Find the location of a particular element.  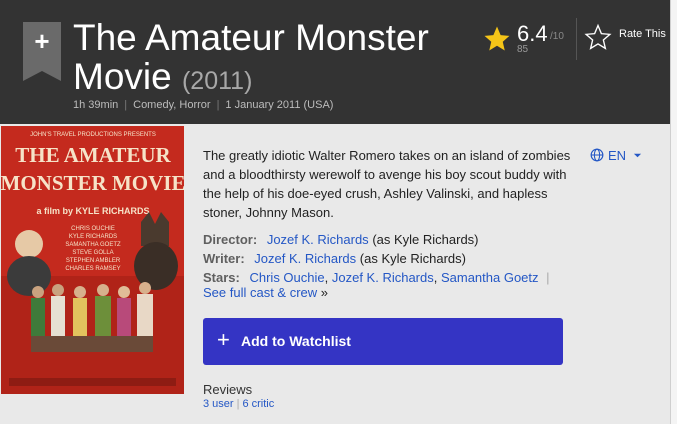

imdb-rating: 6.4 /10 85 is located at coordinates (527, 41).